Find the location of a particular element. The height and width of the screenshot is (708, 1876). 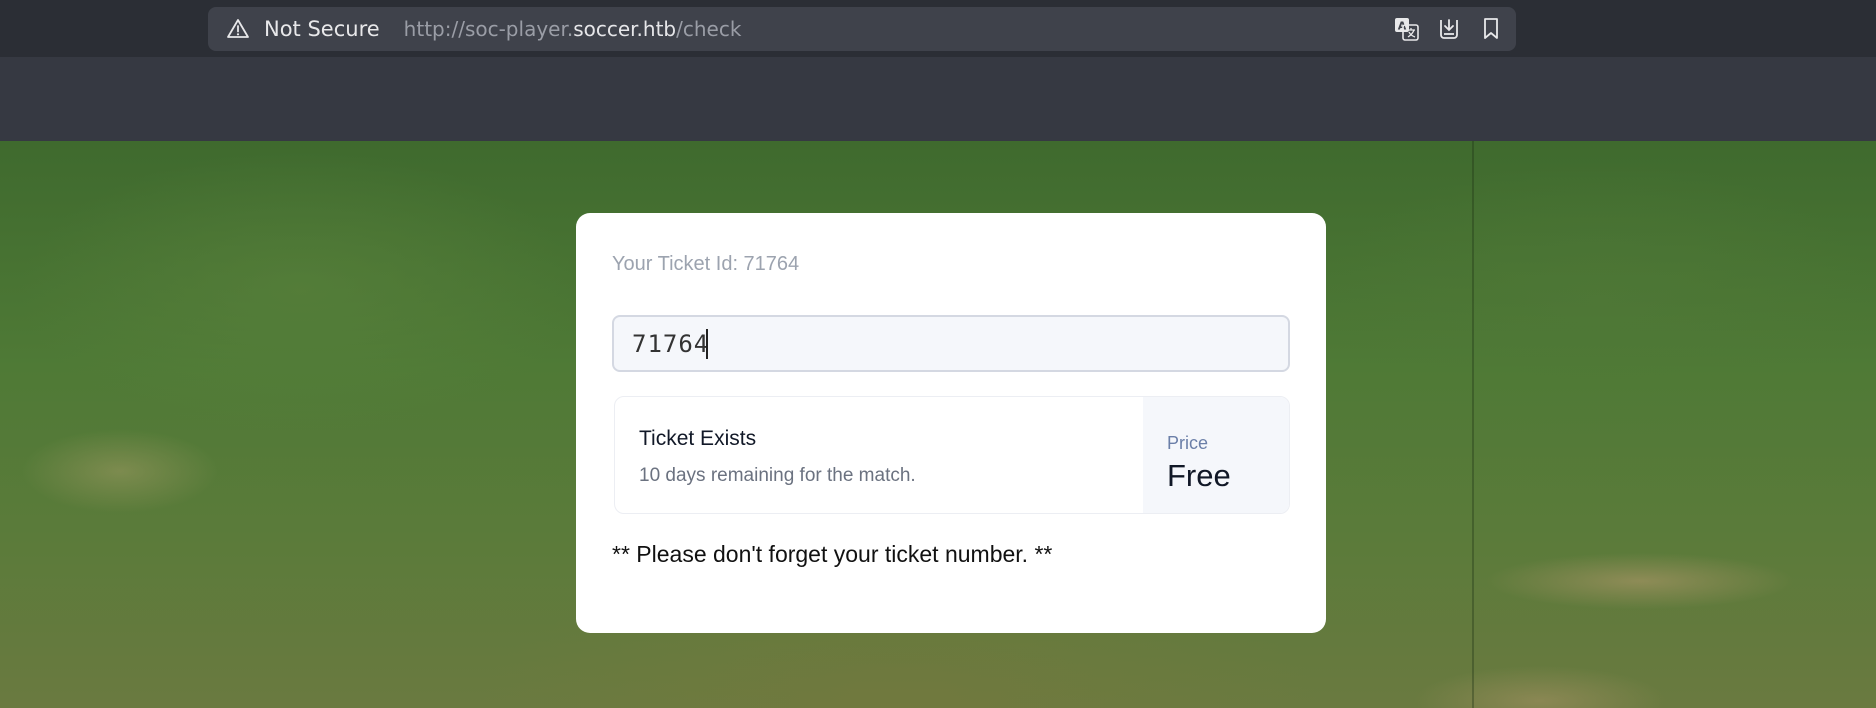

url-text: http://soc-player.soccer.htb/check is located at coordinates (573, 29).